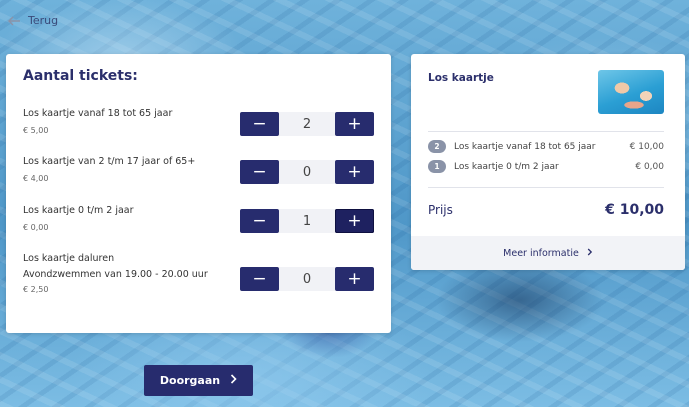 This screenshot has height=407, width=689. I want to click on count-badge: 2, so click(437, 146).